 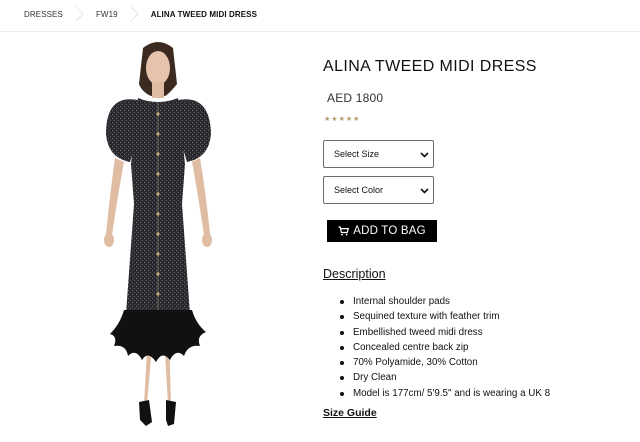 What do you see at coordinates (354, 274) in the screenshot?
I see `description-heading: Description` at bounding box center [354, 274].